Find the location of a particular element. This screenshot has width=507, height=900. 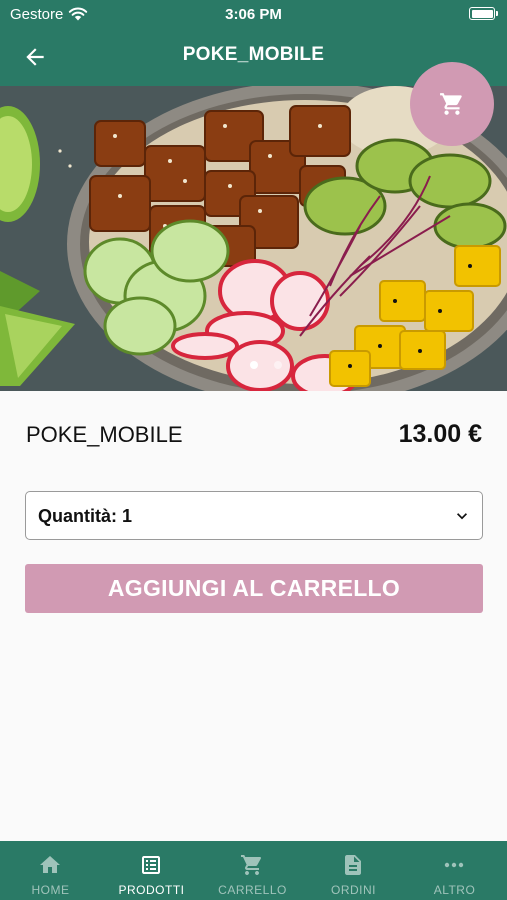

cart-fab-button is located at coordinates (452, 104).